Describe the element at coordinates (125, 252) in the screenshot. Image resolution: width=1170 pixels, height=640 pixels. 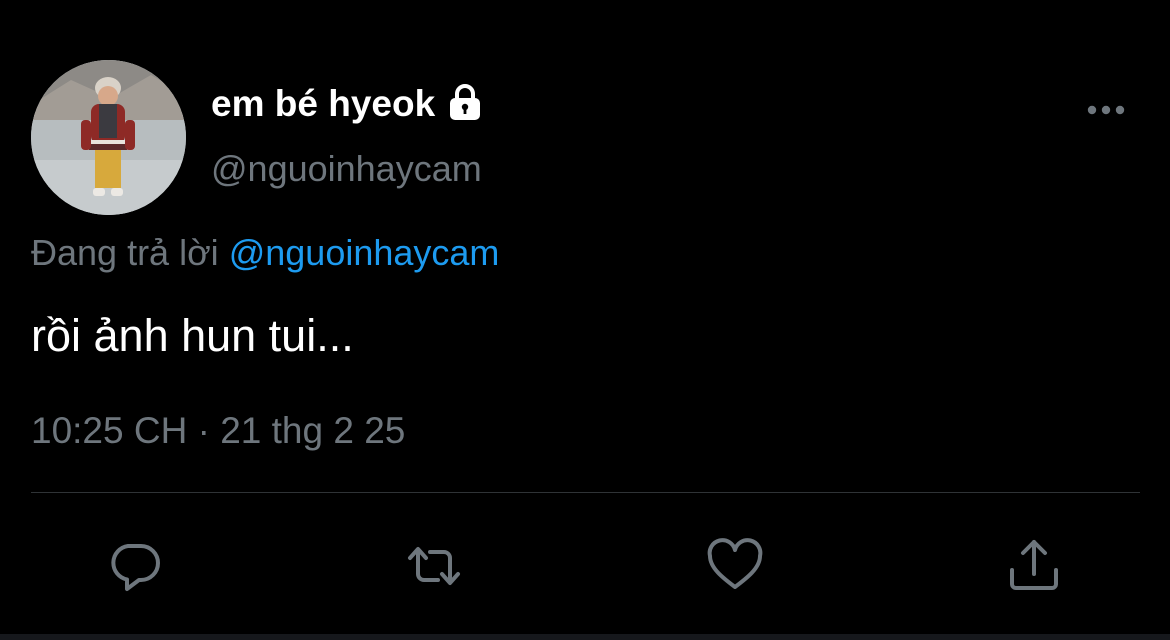
I see `reply-prefix: Đang trả lời` at that location.